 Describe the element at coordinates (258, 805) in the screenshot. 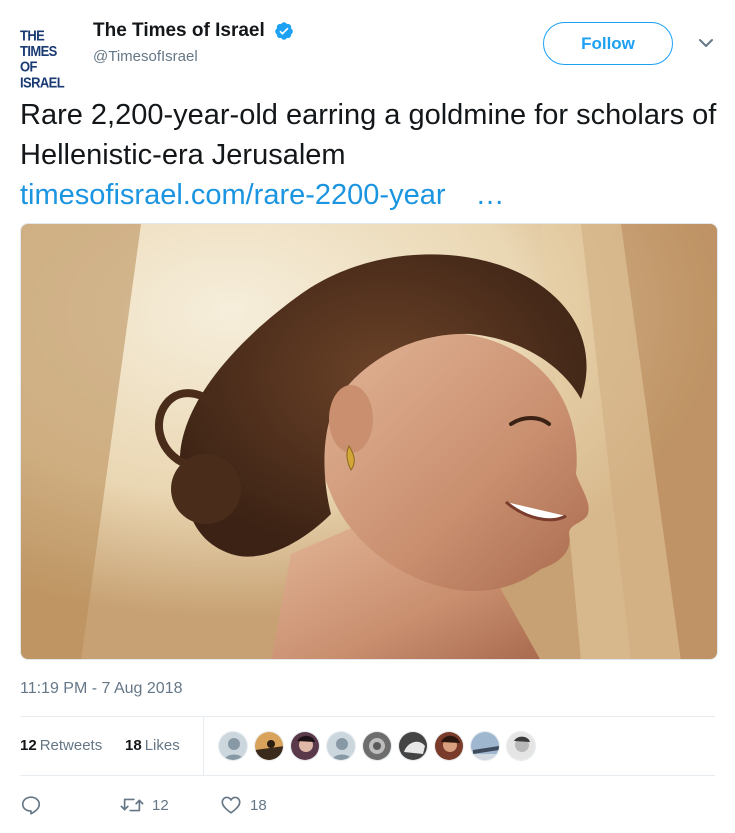

I see `like-count: 18` at that location.